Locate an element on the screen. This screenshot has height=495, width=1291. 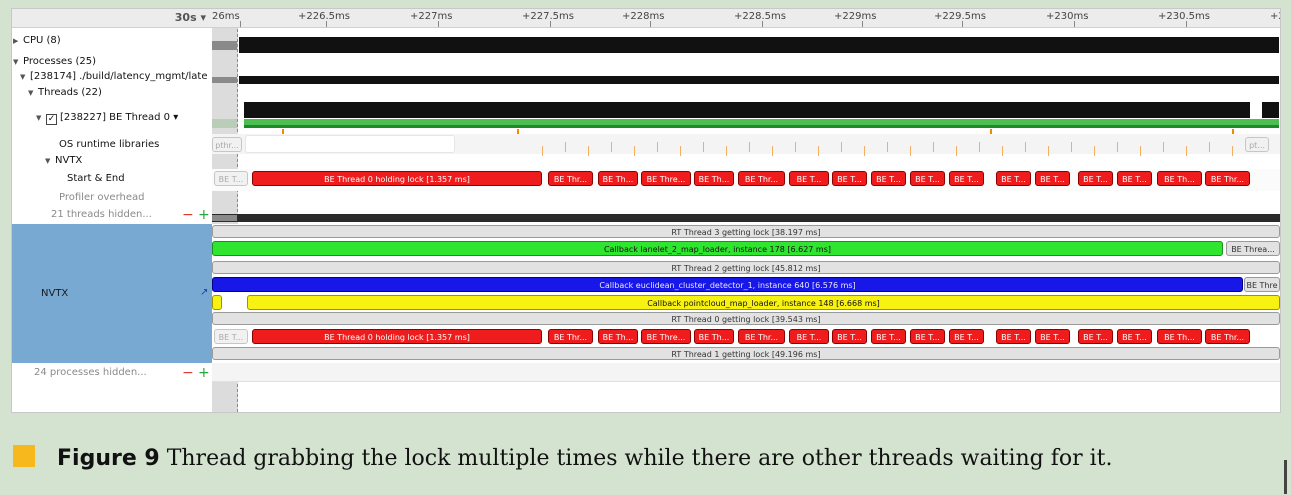
tree-label-thread: [238227] BE Thread 0 ▾ is located at coordinates (119, 117).